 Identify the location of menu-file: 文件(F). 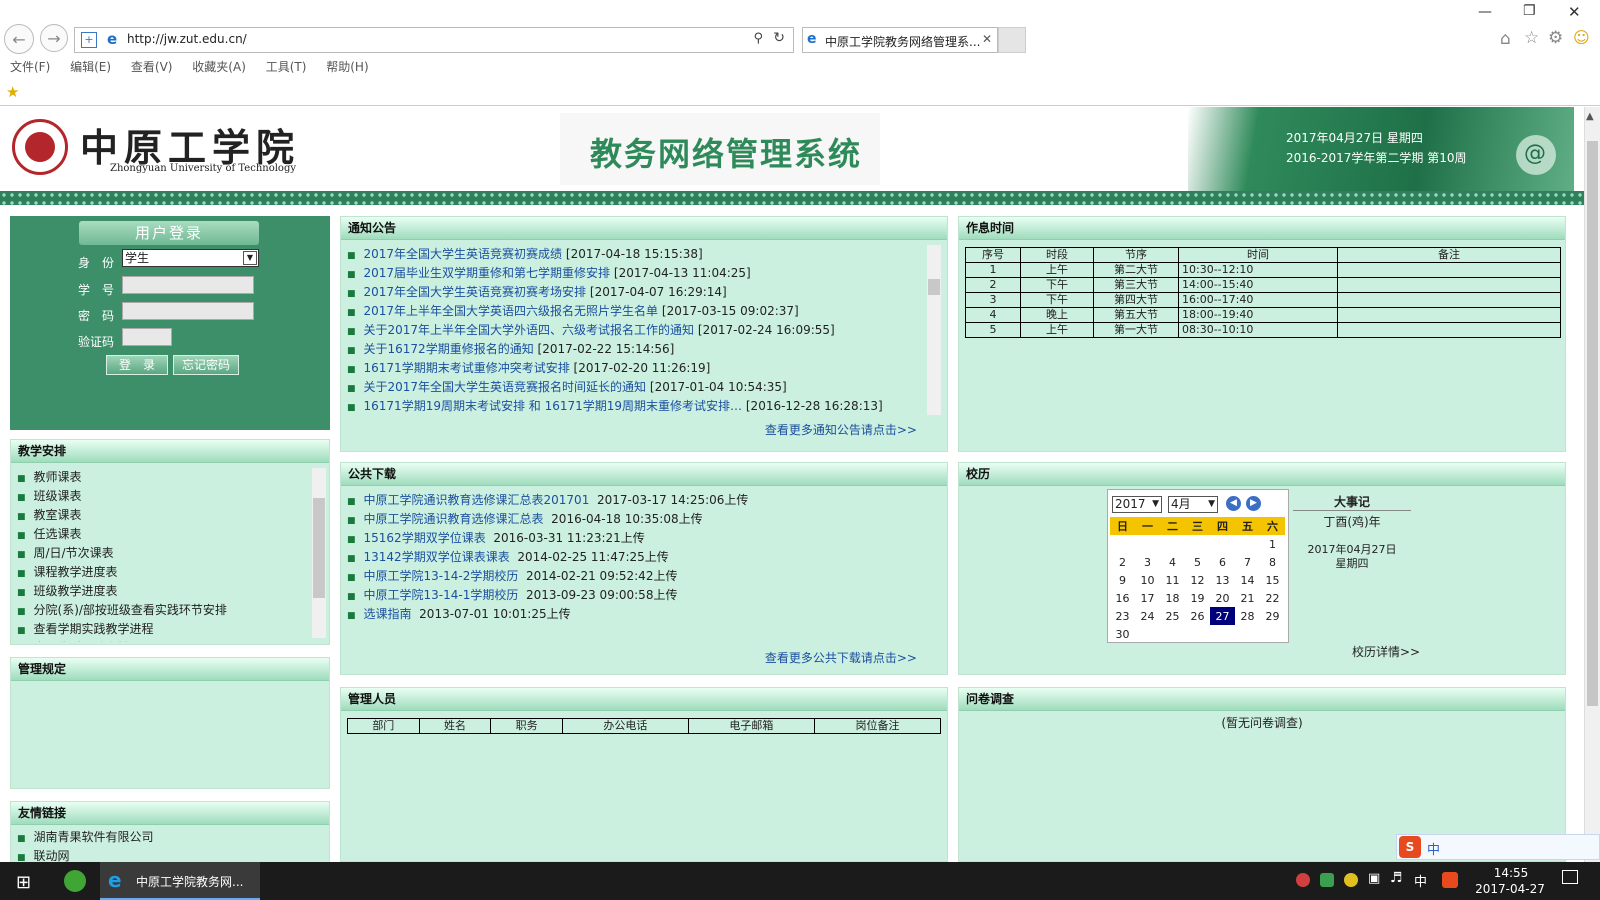
(30, 67).